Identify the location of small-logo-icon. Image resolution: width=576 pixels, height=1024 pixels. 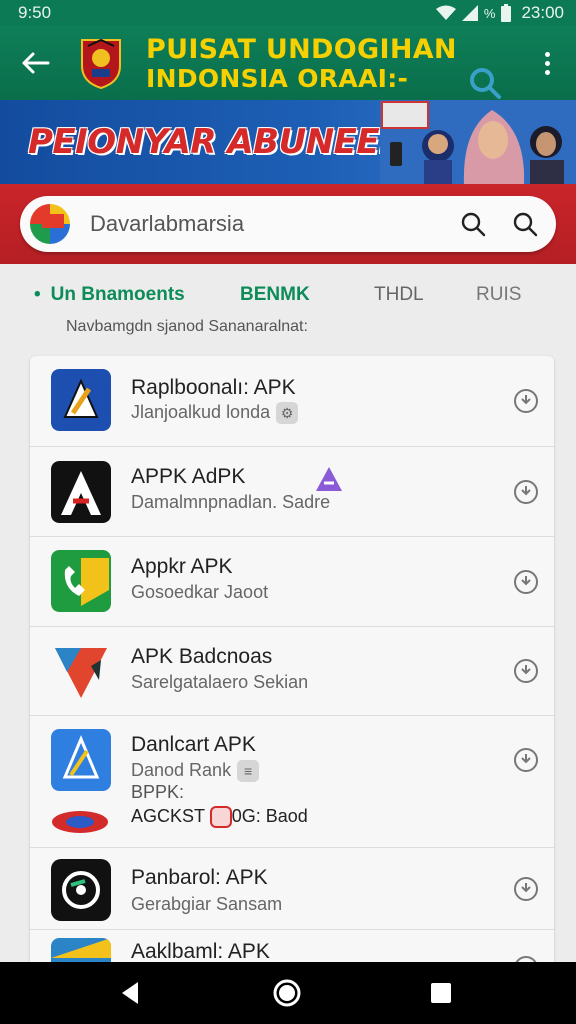
(80, 822).